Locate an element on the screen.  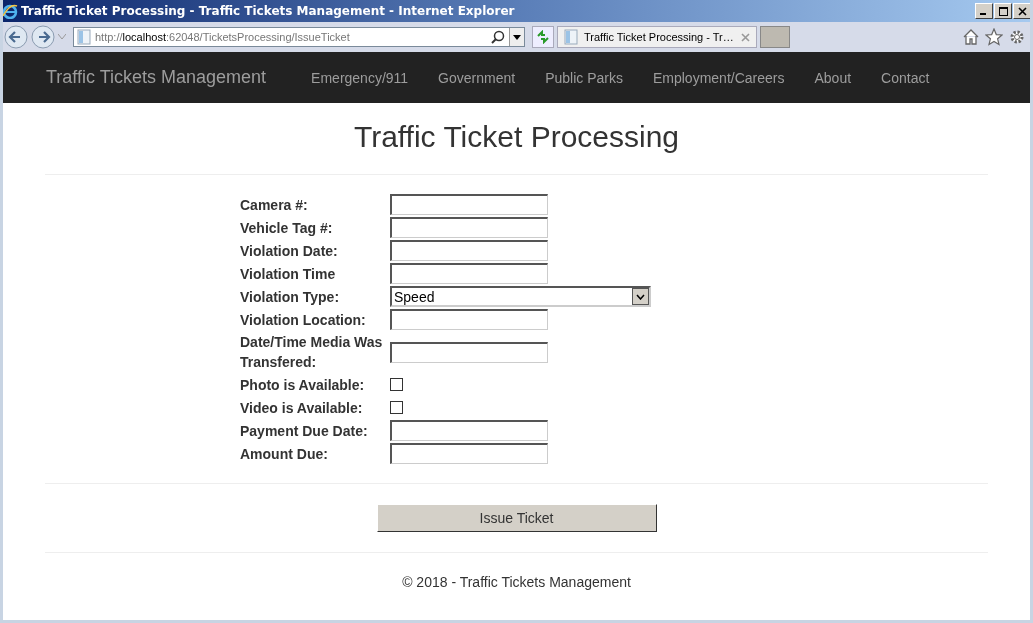
field-label: Violation Time is located at coordinates (288, 274).